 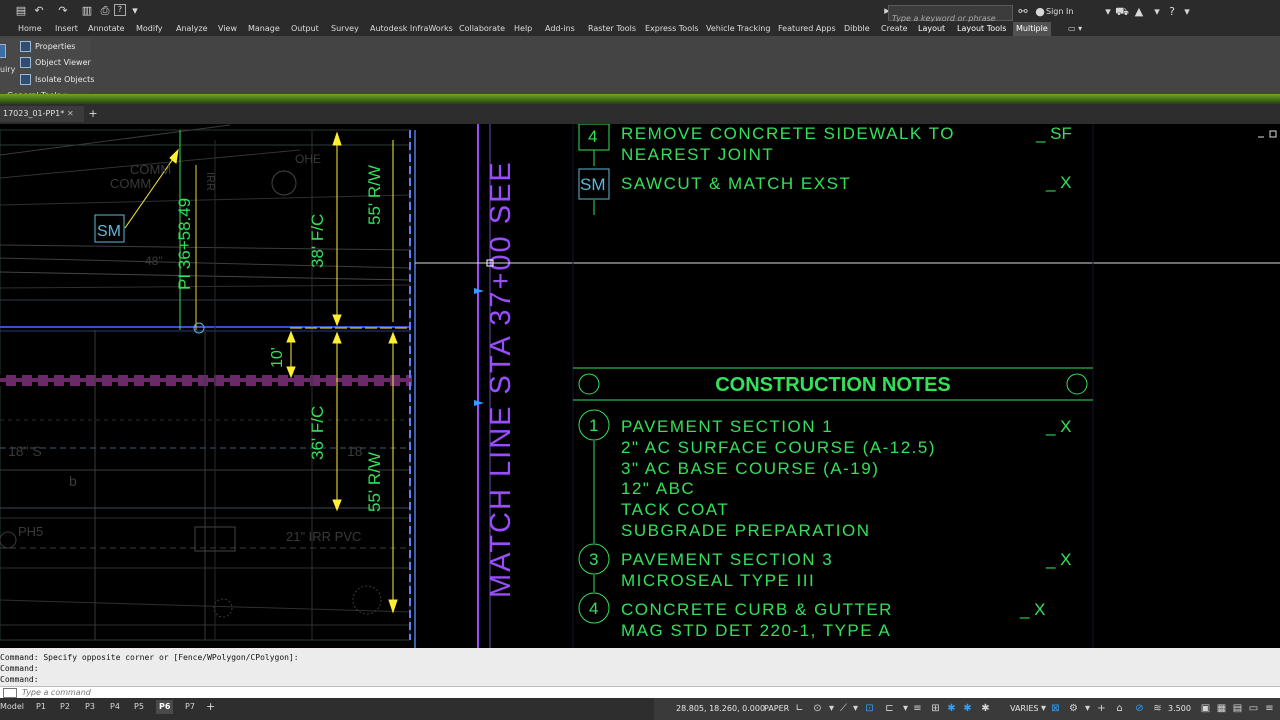 What do you see at coordinates (55, 63) in the screenshot?
I see `object-viewer-button: Object Viewer` at bounding box center [55, 63].